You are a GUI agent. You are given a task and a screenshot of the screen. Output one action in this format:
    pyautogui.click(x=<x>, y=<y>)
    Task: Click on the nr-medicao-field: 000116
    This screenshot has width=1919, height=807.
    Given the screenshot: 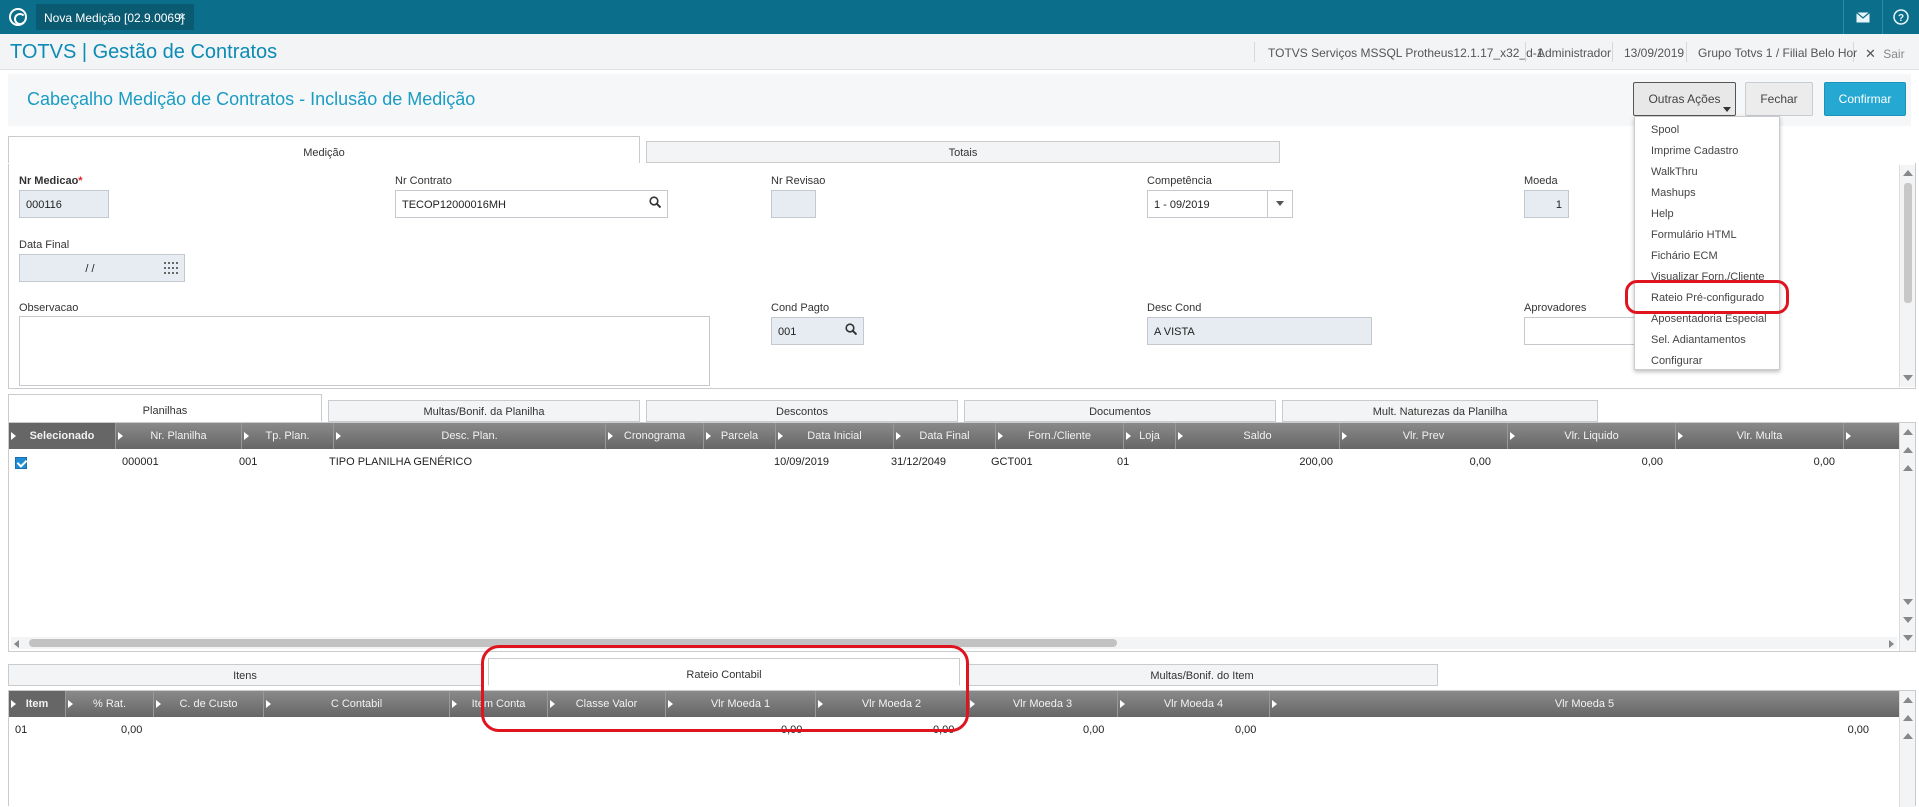 What is the action you would take?
    pyautogui.click(x=64, y=204)
    